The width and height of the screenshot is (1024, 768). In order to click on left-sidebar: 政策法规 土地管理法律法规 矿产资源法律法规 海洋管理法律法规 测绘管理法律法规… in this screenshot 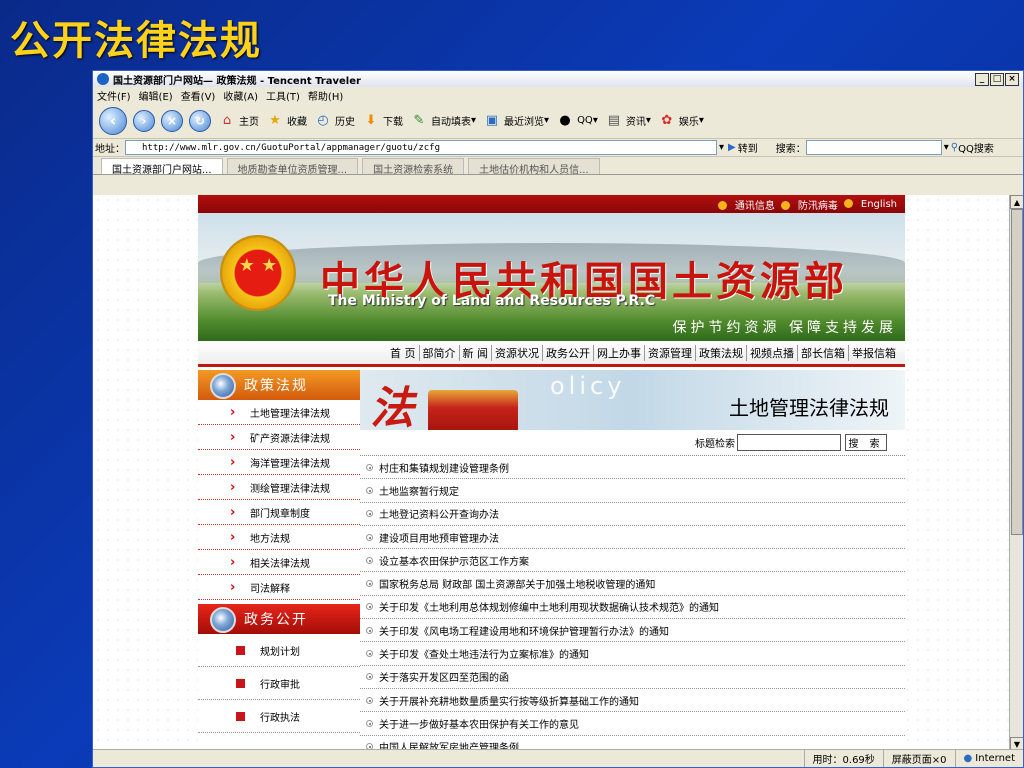, I will do `click(279, 560)`.